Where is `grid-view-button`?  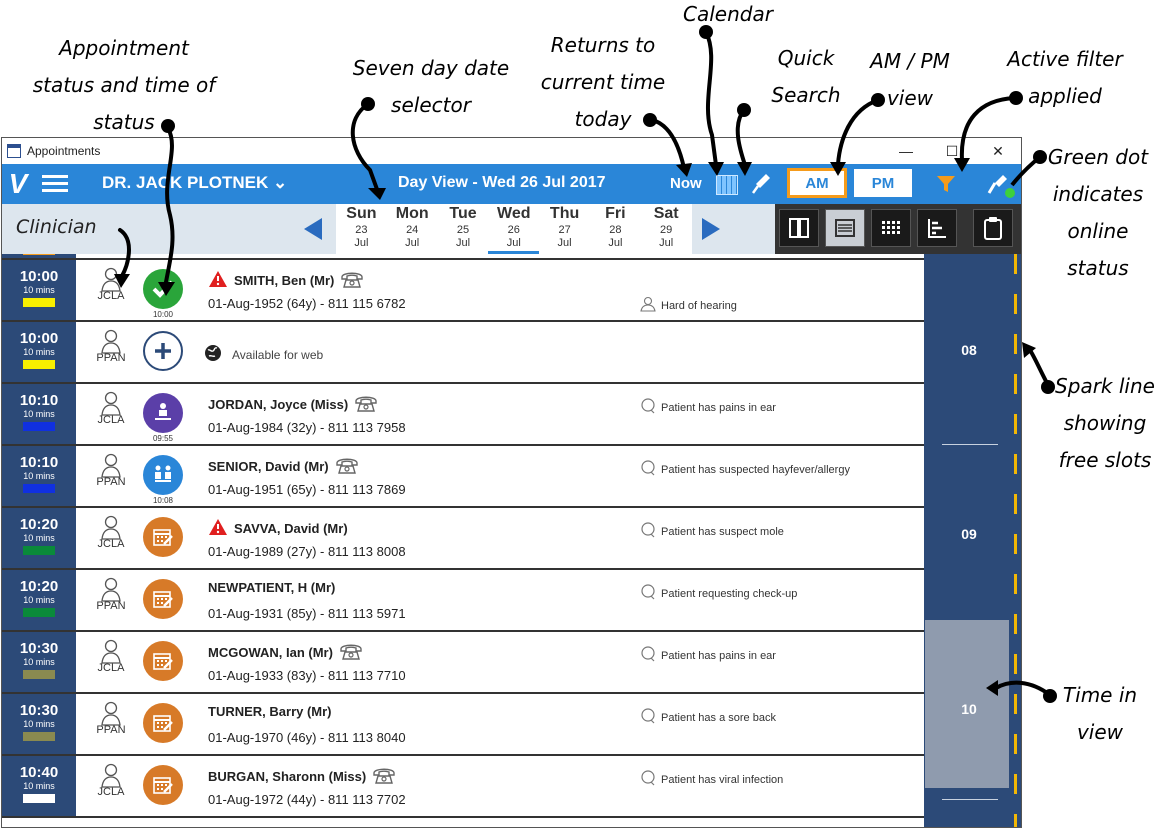 grid-view-button is located at coordinates (891, 228).